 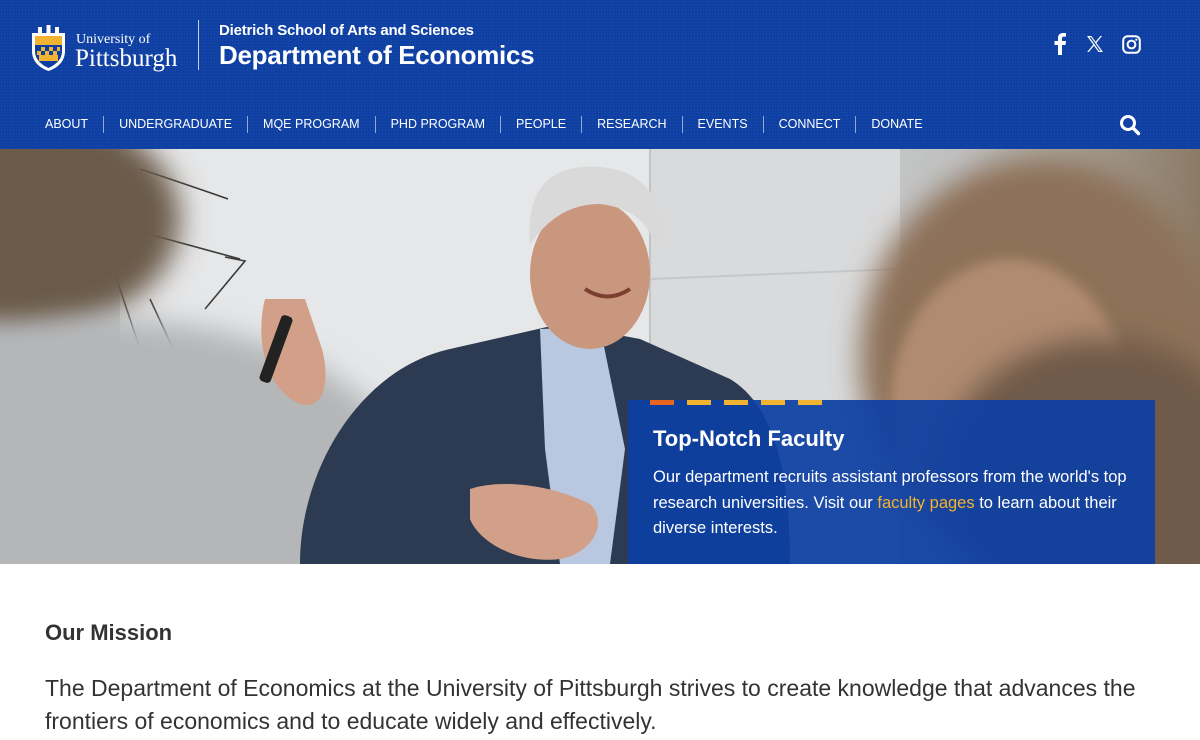 What do you see at coordinates (175, 124) in the screenshot?
I see `nav-undergraduate: UNDERGRADUATE` at bounding box center [175, 124].